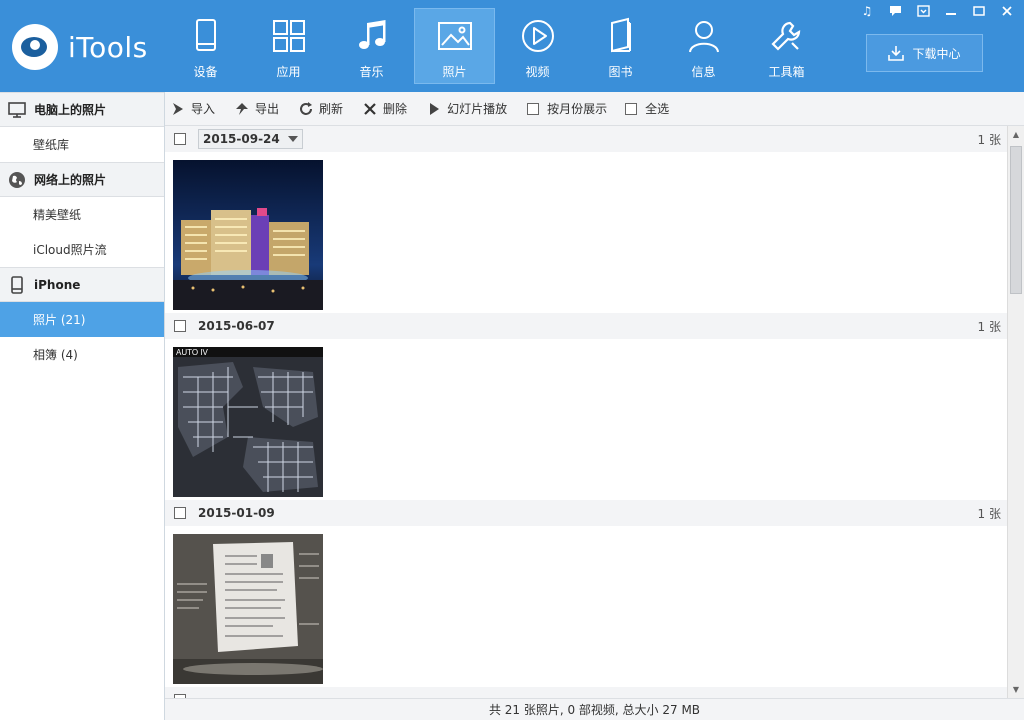 The width and height of the screenshot is (1024, 720). What do you see at coordinates (454, 36) in the screenshot?
I see `photo-icon` at bounding box center [454, 36].